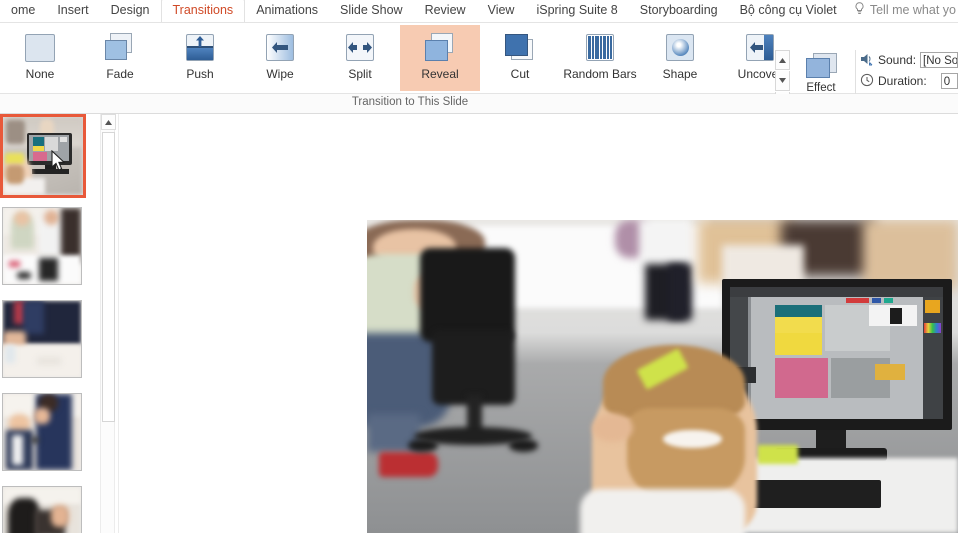 The width and height of the screenshot is (958, 533). I want to click on transition-cut-button: Cut, so click(520, 58).